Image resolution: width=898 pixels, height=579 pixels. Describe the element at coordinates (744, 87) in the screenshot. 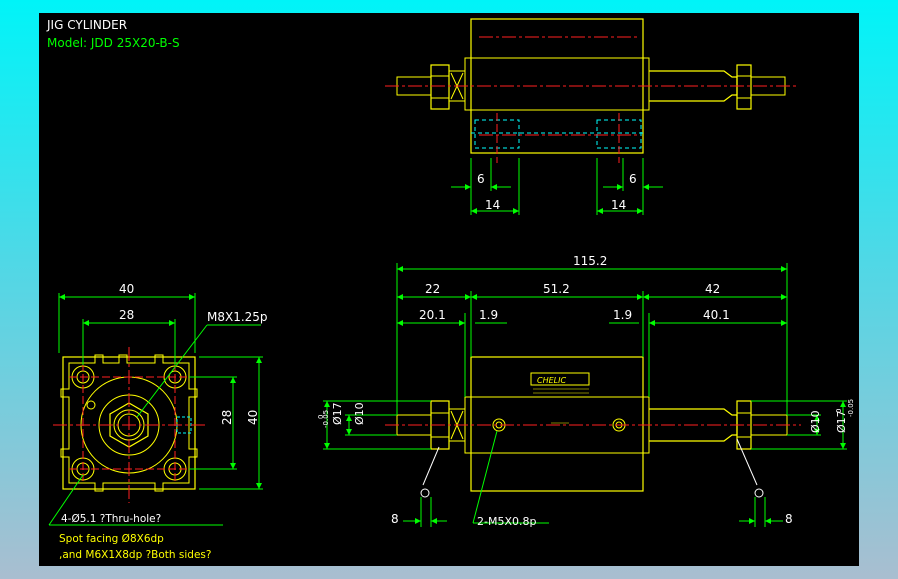

I see `top-right-nut` at that location.